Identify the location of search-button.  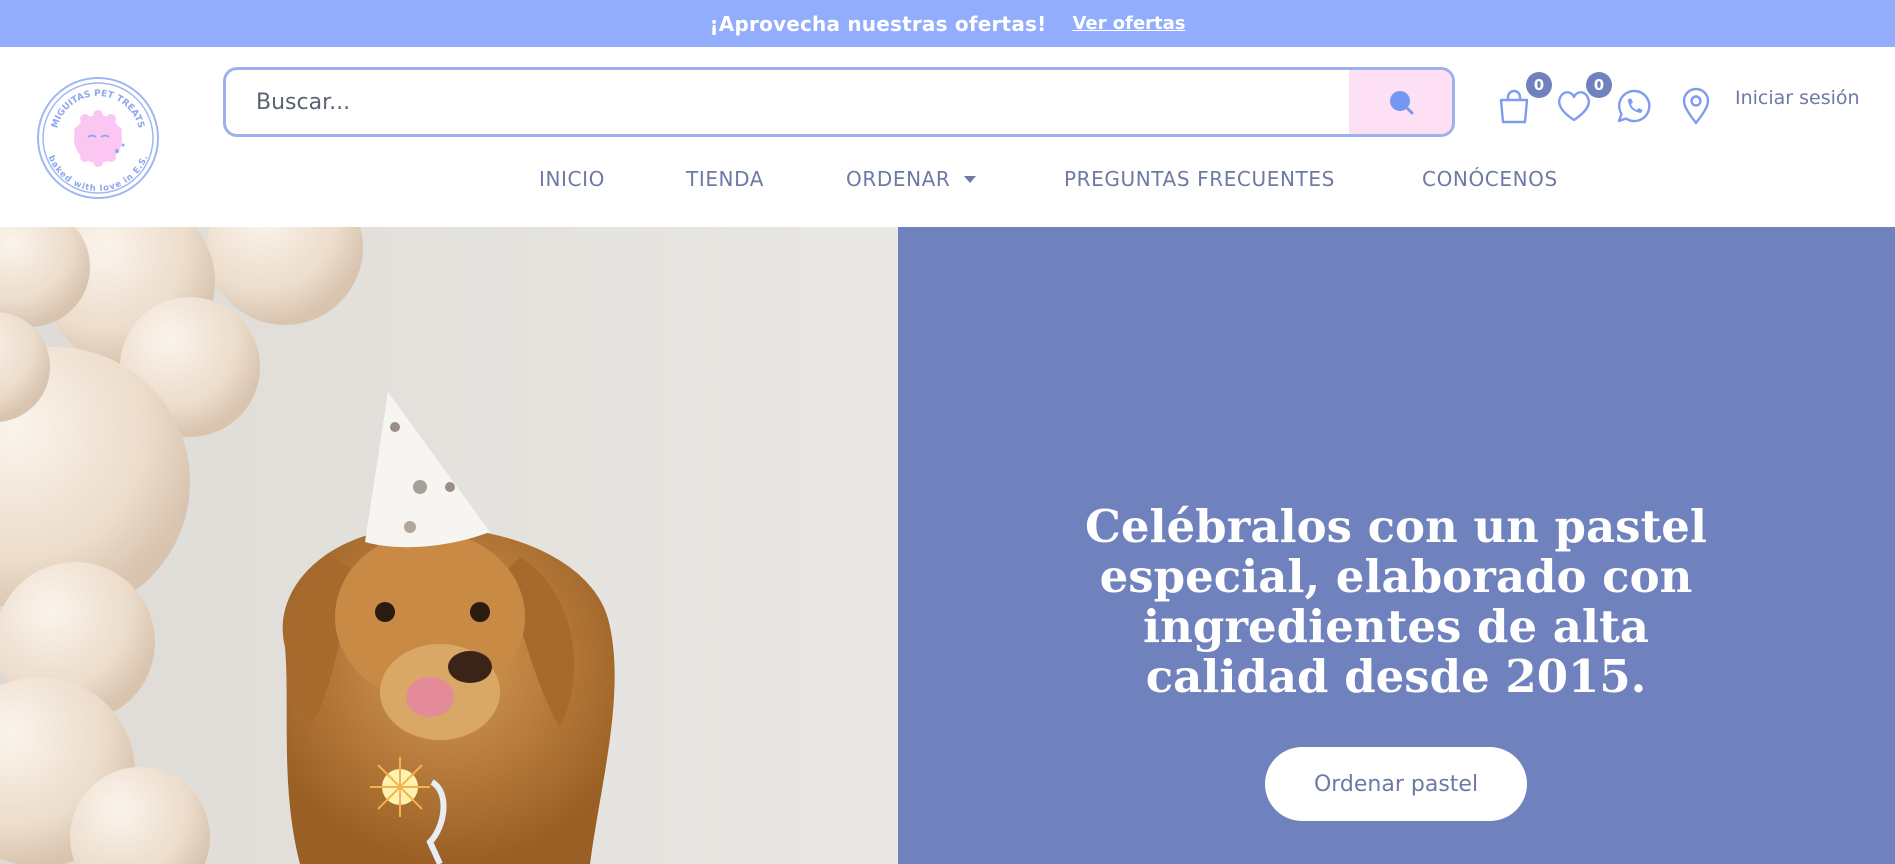
(1400, 102).